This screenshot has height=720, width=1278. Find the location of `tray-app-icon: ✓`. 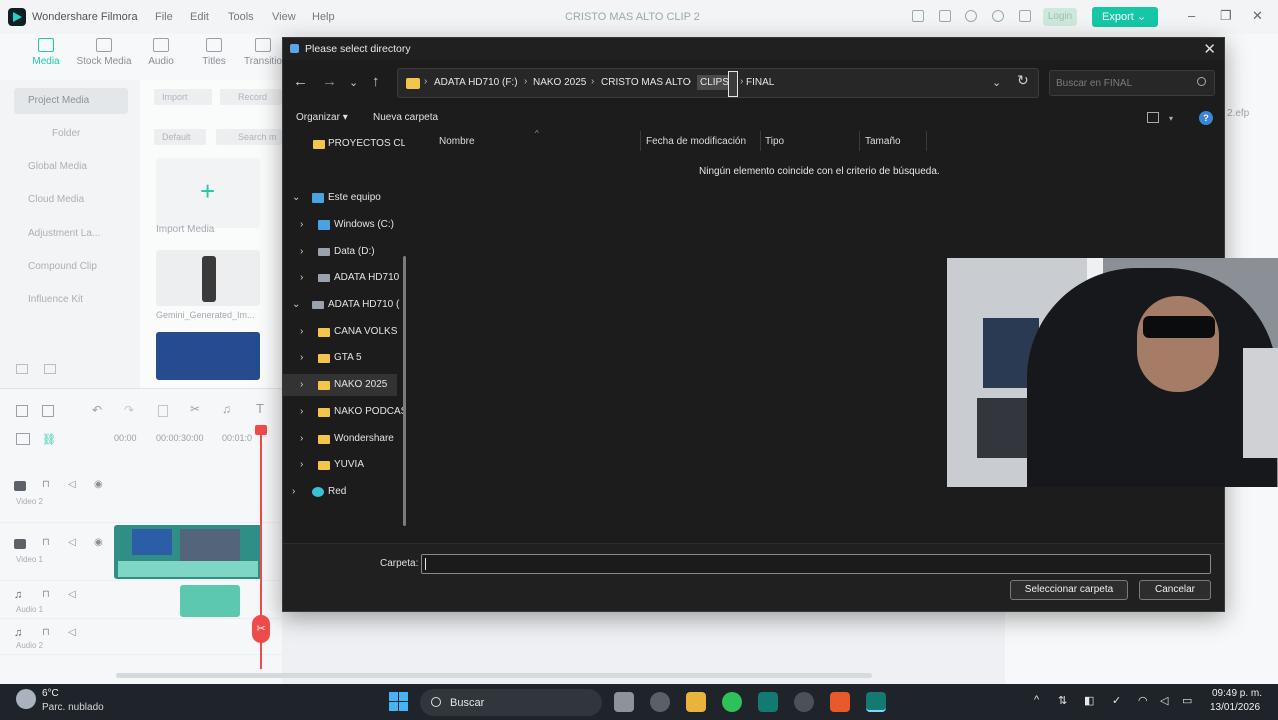

tray-app-icon: ✓ is located at coordinates (1116, 700).